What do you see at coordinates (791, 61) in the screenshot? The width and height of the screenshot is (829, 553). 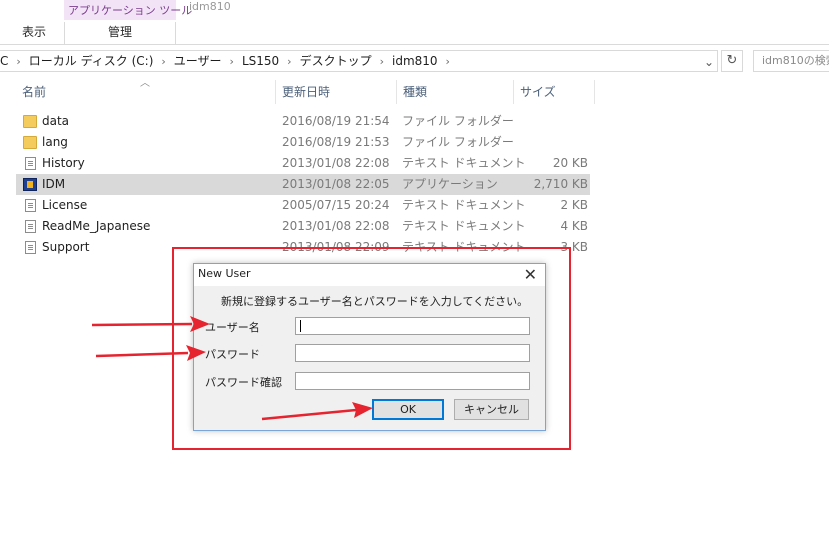 I see `search-input: idm810の検索` at bounding box center [791, 61].